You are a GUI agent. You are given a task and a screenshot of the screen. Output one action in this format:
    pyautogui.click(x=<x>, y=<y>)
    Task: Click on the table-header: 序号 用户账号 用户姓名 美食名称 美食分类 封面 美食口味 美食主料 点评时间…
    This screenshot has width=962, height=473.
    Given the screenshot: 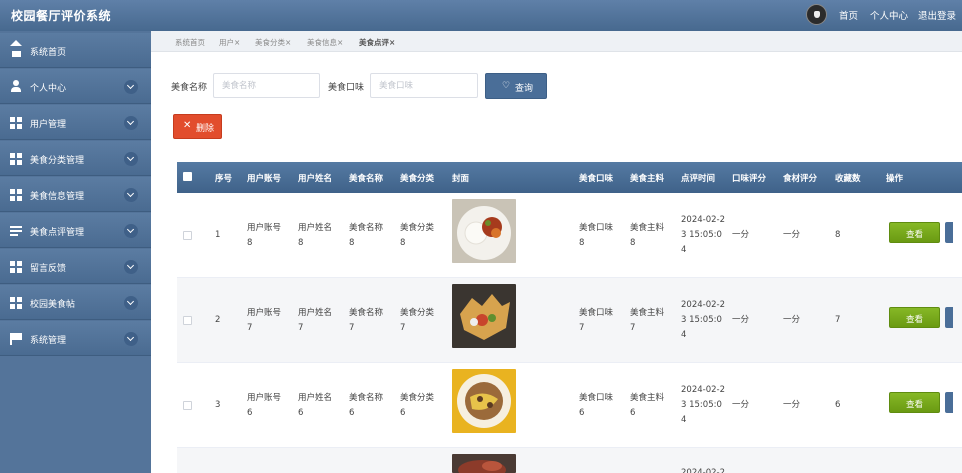 What is the action you would take?
    pyautogui.click(x=569, y=177)
    